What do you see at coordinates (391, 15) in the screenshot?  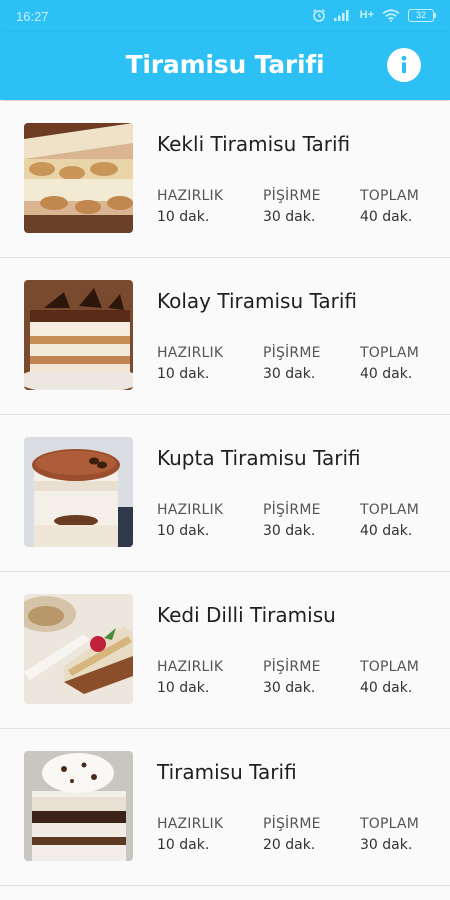 I see `wifi-icon` at bounding box center [391, 15].